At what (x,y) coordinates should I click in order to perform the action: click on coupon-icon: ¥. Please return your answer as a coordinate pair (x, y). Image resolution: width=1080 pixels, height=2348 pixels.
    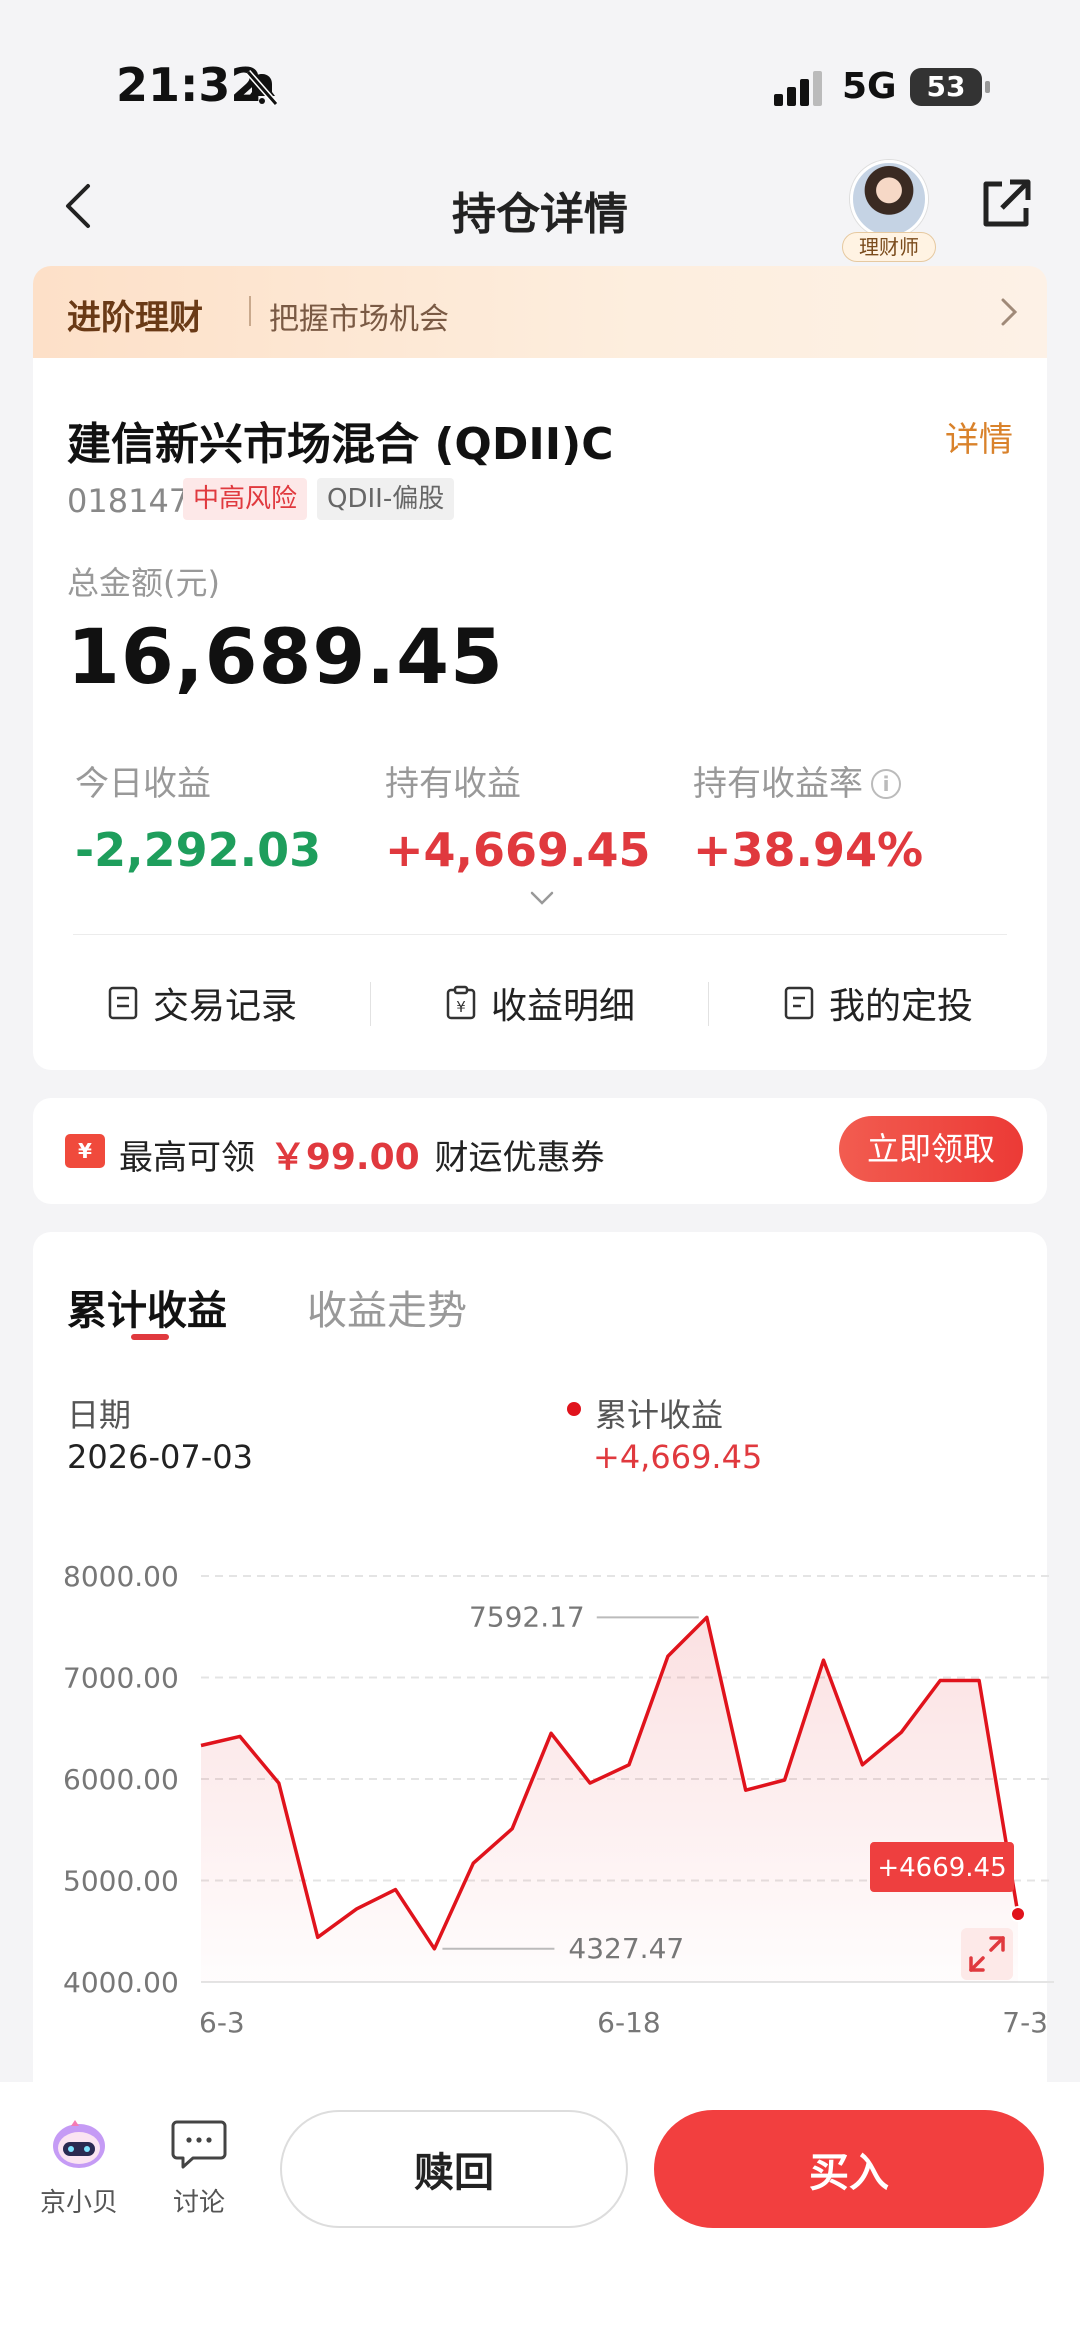
    Looking at the image, I should click on (85, 1151).